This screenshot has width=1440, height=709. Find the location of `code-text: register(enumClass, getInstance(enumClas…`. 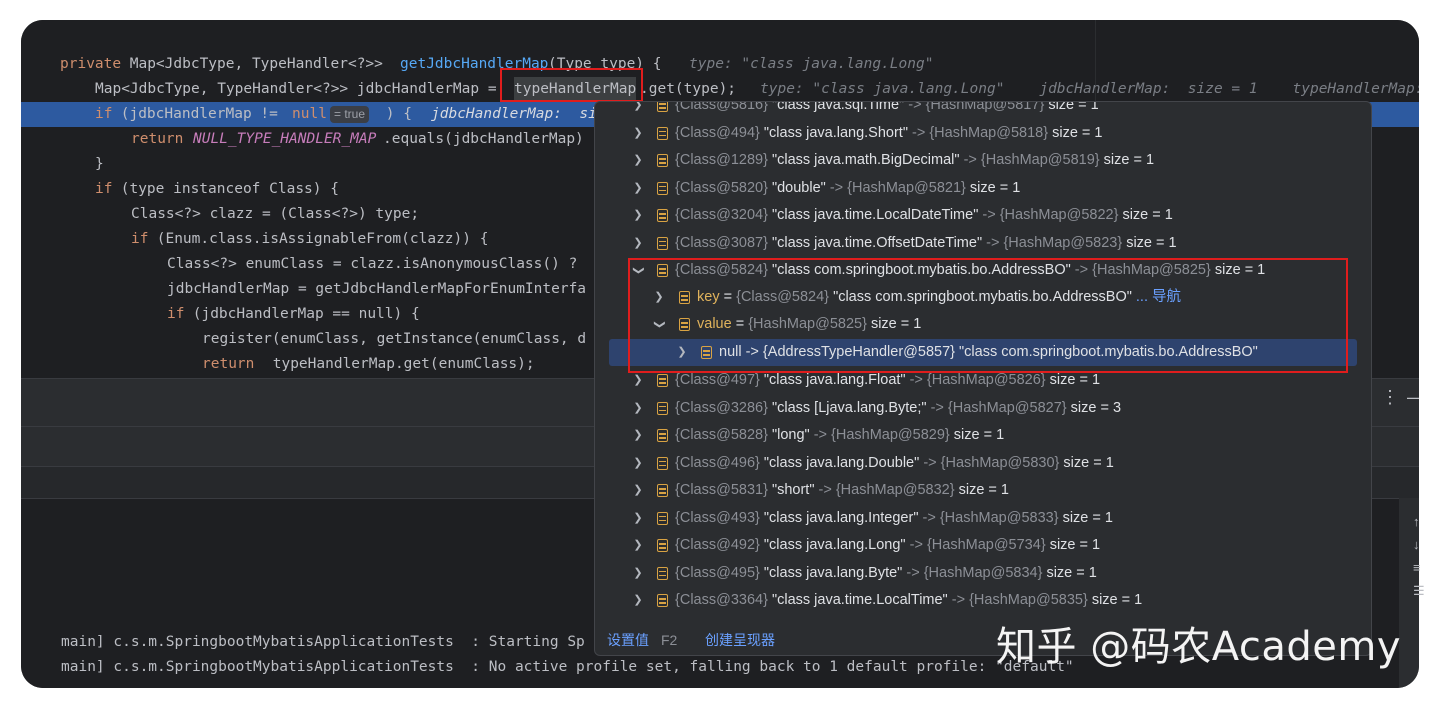

code-text: register(enumClass, getInstance(enumClas… is located at coordinates (394, 339).